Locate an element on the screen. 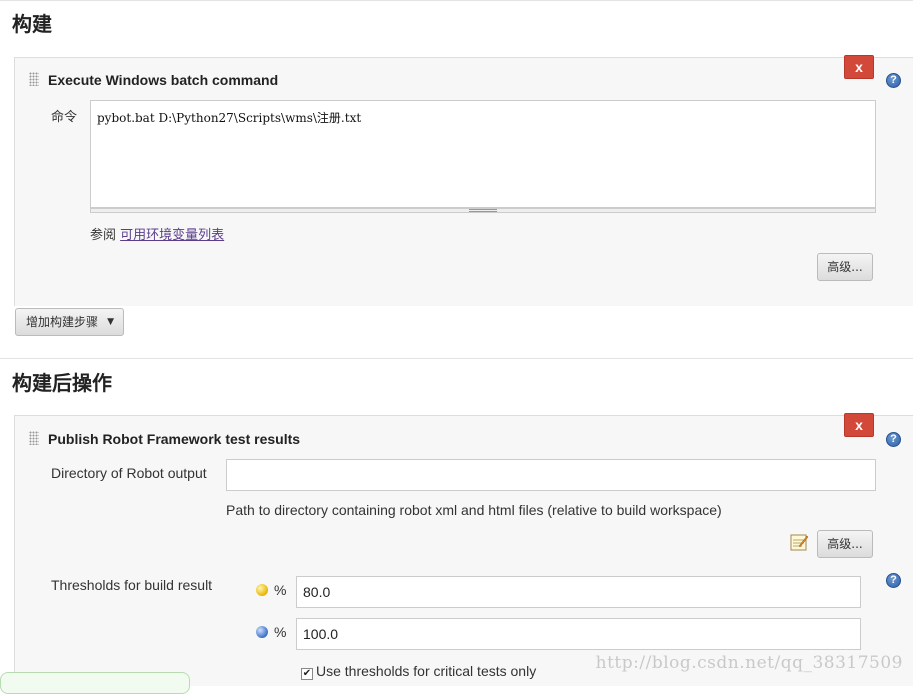 This screenshot has height=694, width=913. robot-output-dir-label: Directory of Robot output is located at coordinates (129, 473).